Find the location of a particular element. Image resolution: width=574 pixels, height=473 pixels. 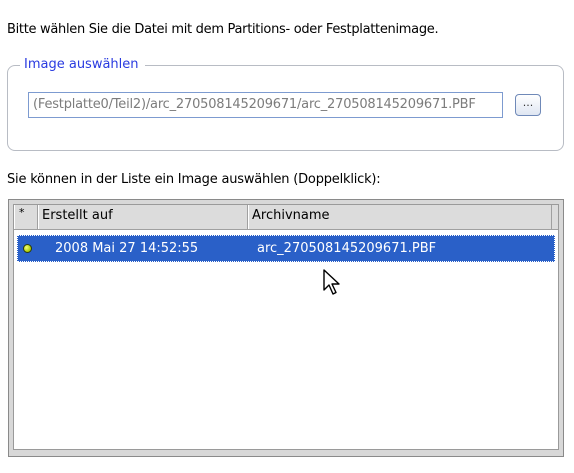

column-header-archive-name: Archivname is located at coordinates (400, 217).